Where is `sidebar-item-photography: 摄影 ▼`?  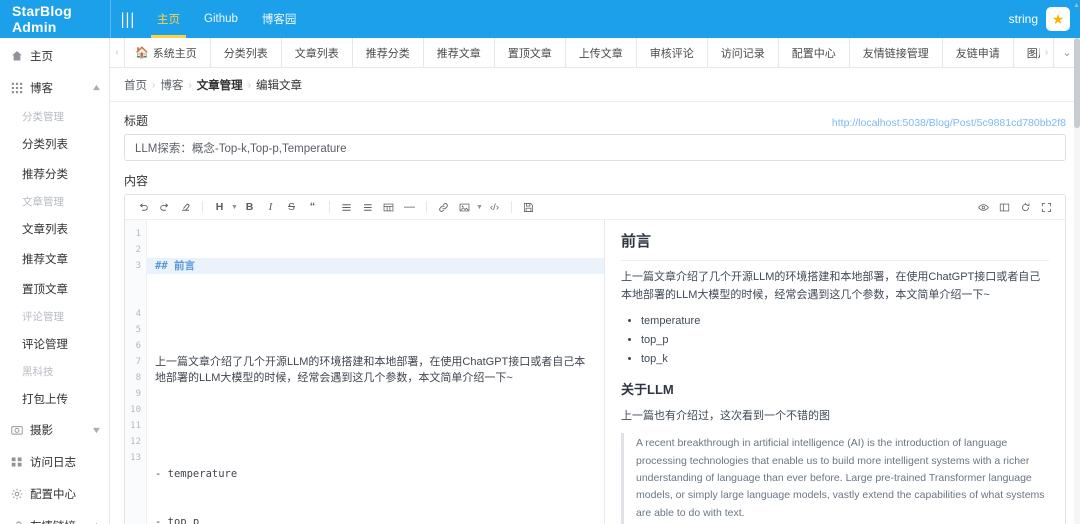 sidebar-item-photography: 摄影 ▼ is located at coordinates (54, 430).